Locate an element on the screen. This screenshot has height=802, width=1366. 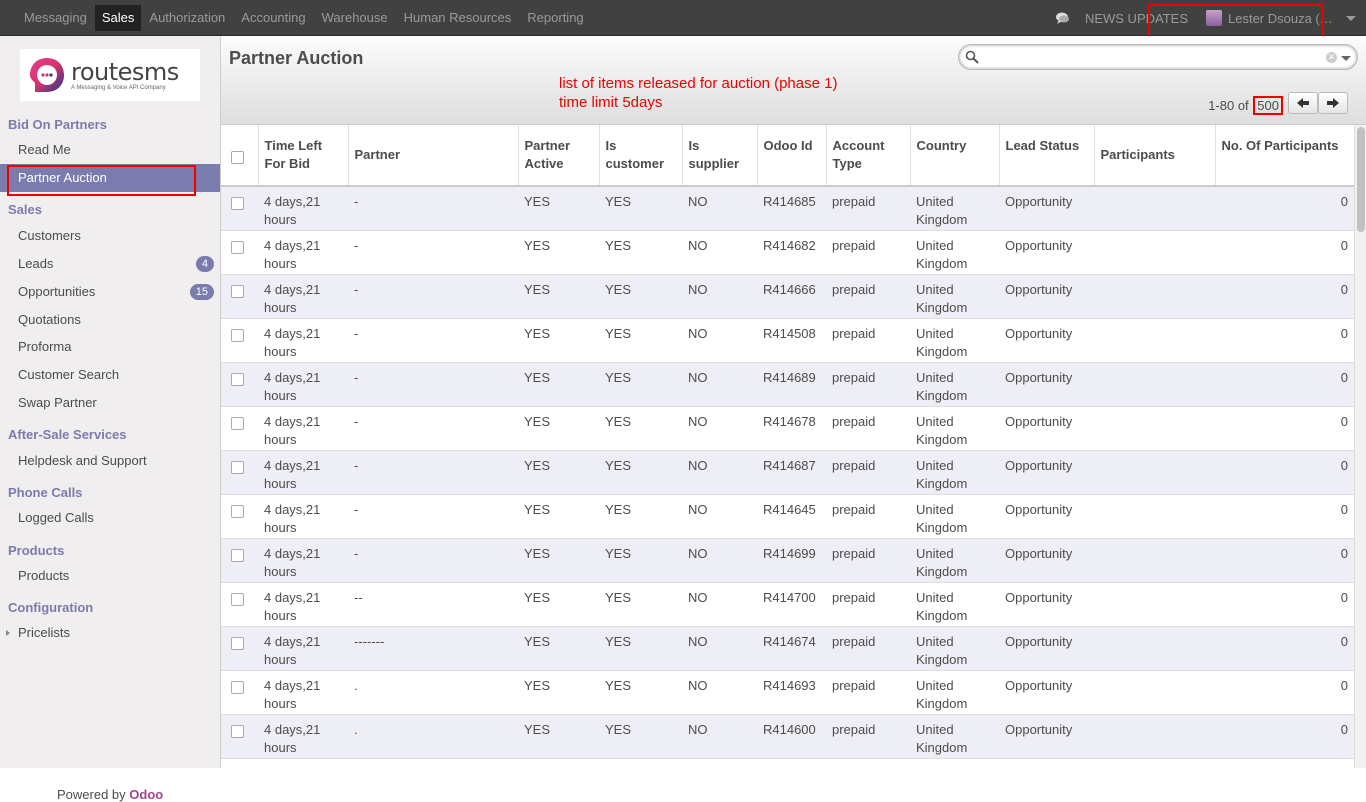
sidebar-item-pricelists: Pricelists is located at coordinates (110, 633).